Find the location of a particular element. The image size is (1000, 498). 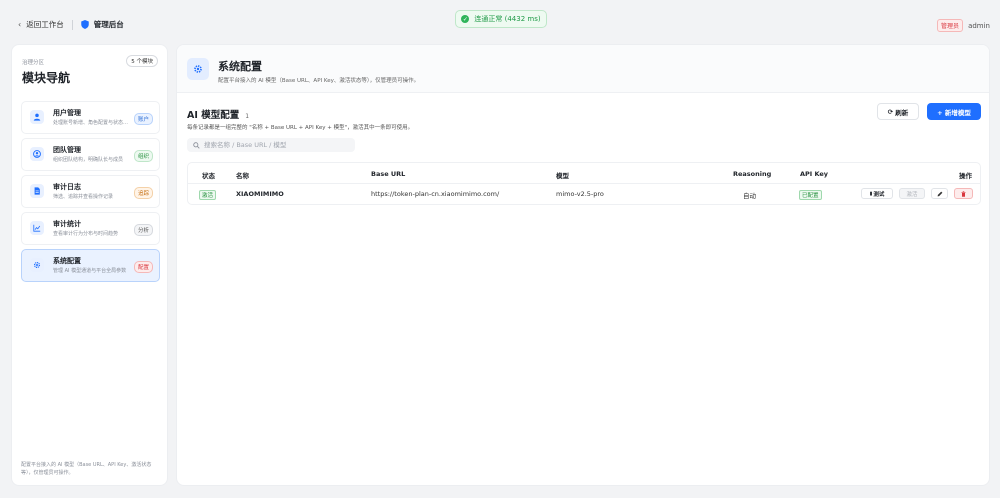

chart-icon is located at coordinates (37, 228).